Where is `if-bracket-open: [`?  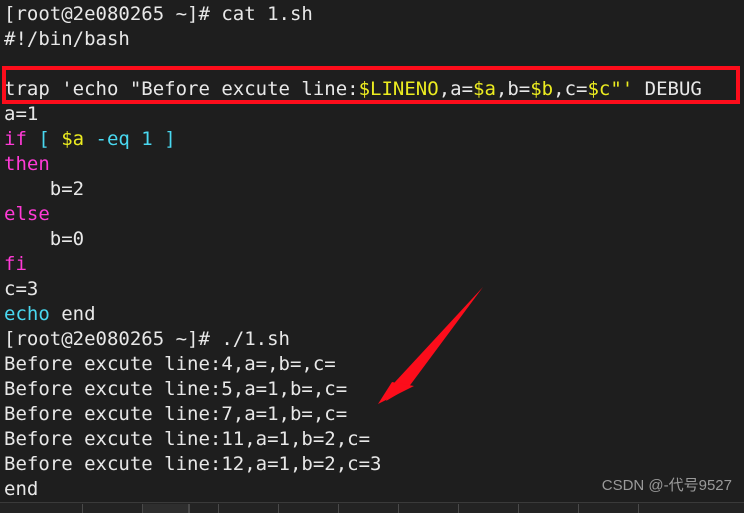 if-bracket-open: [ is located at coordinates (44, 139).